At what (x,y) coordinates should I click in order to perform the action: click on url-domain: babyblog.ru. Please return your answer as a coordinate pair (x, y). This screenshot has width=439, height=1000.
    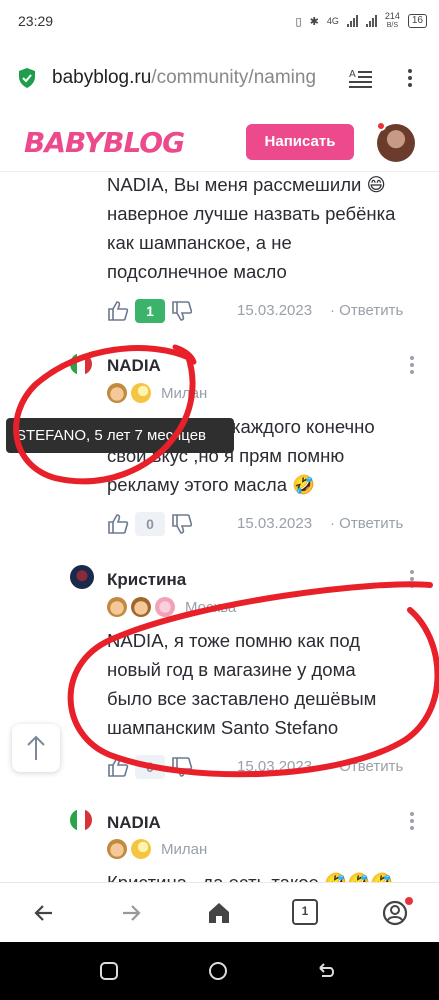
    Looking at the image, I should click on (102, 77).